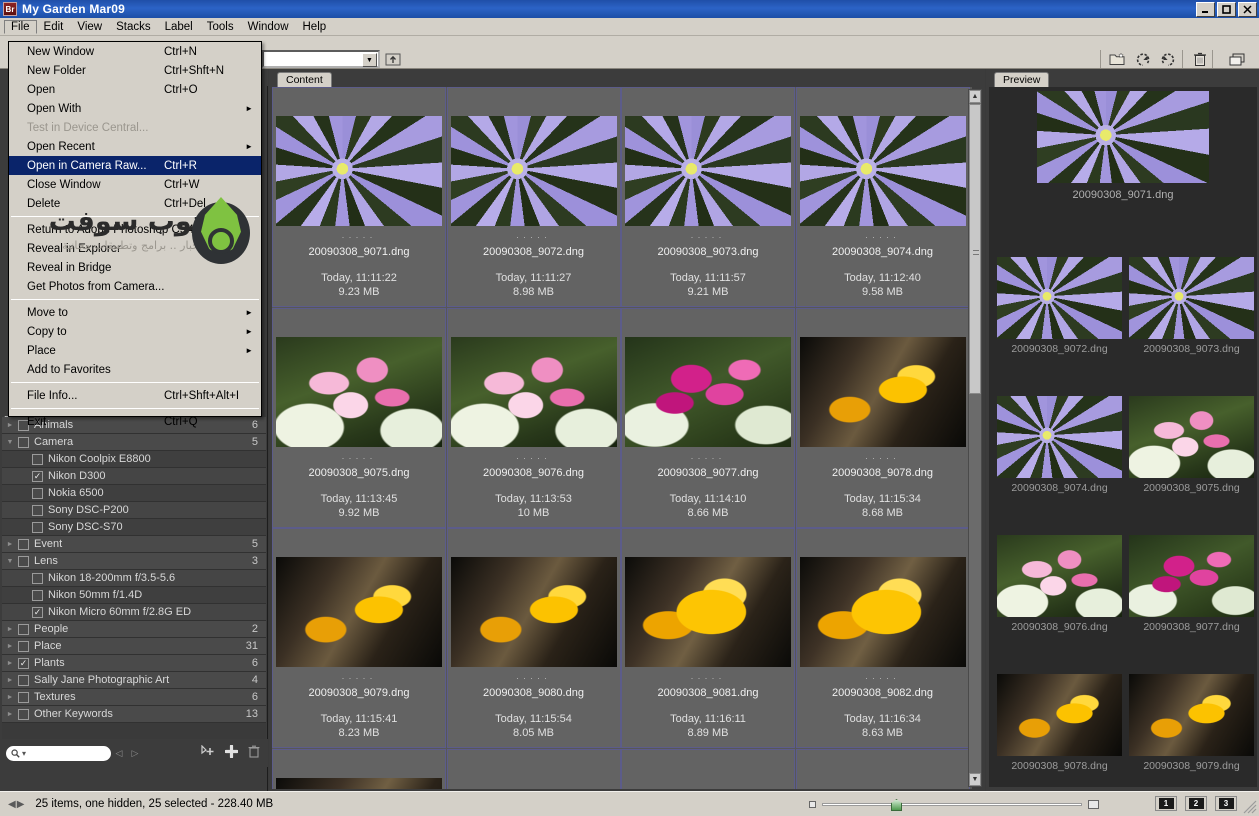 The width and height of the screenshot is (1259, 816). I want to click on keyword-row: ▼ Lens 3, so click(134, 561).